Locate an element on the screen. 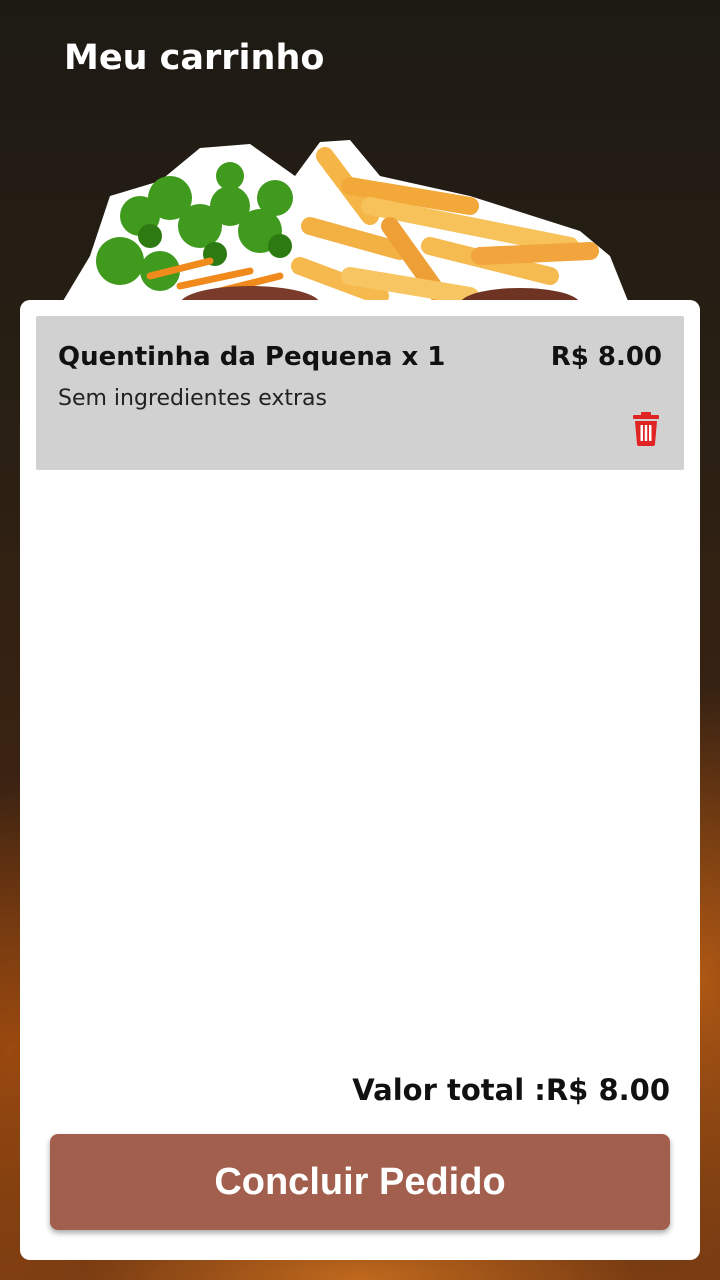 The image size is (720, 1280). confirm-order-button: Concluir Pedido is located at coordinates (360, 1182).